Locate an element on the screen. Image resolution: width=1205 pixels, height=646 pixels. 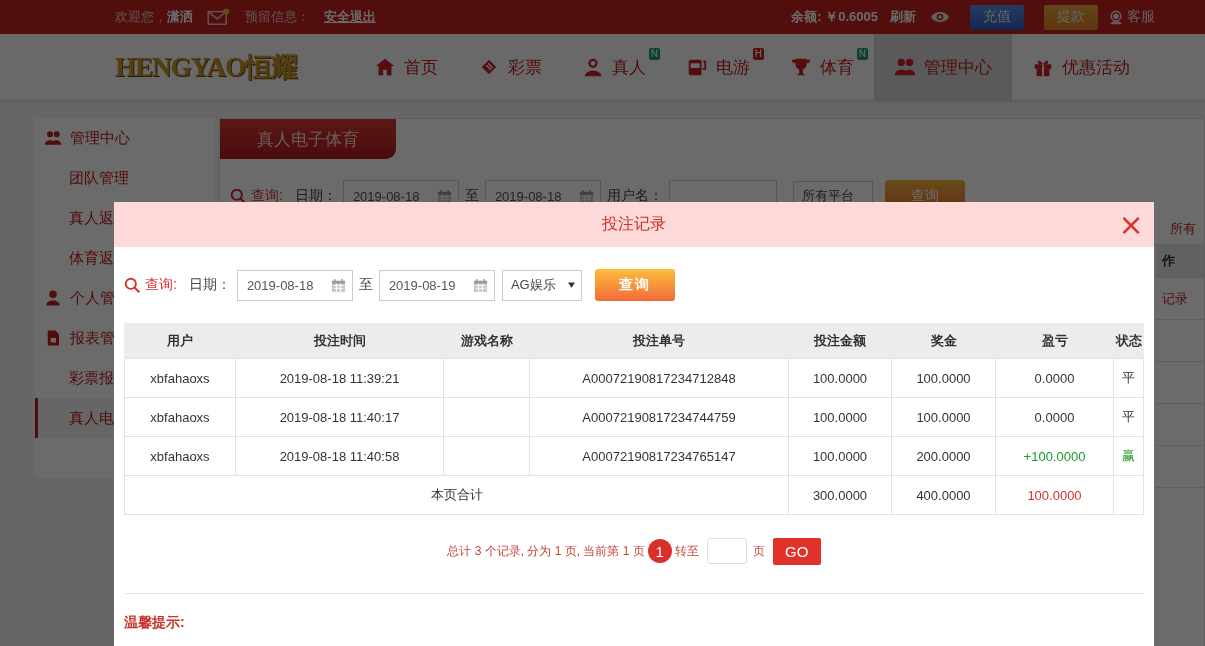
table-cell: +100.0000 is located at coordinates (1054, 456).